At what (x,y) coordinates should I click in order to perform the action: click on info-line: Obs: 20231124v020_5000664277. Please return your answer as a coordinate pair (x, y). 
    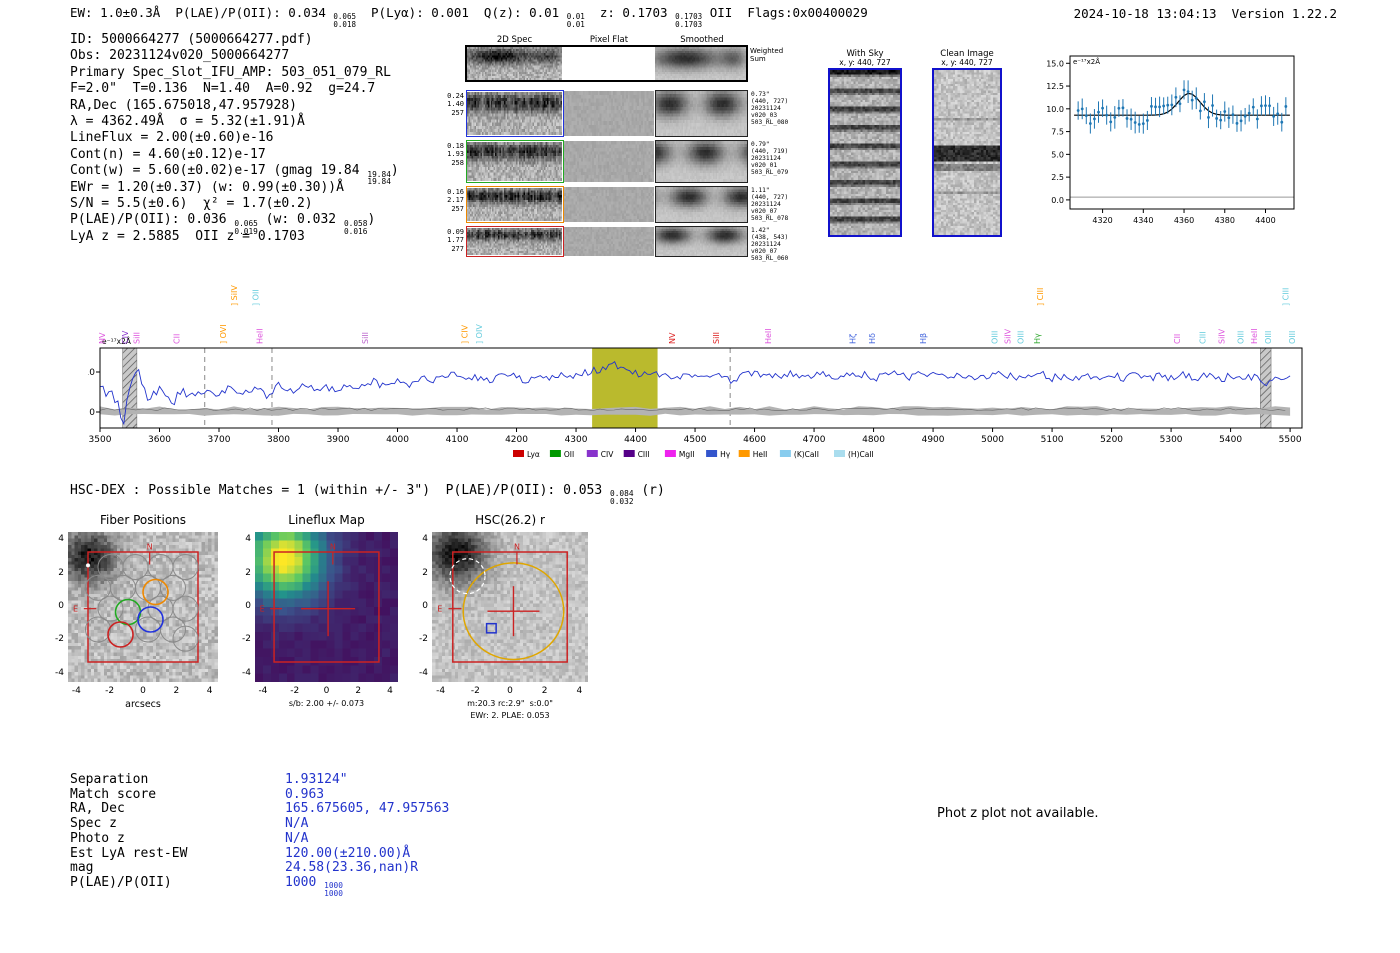
    Looking at the image, I should click on (180, 56).